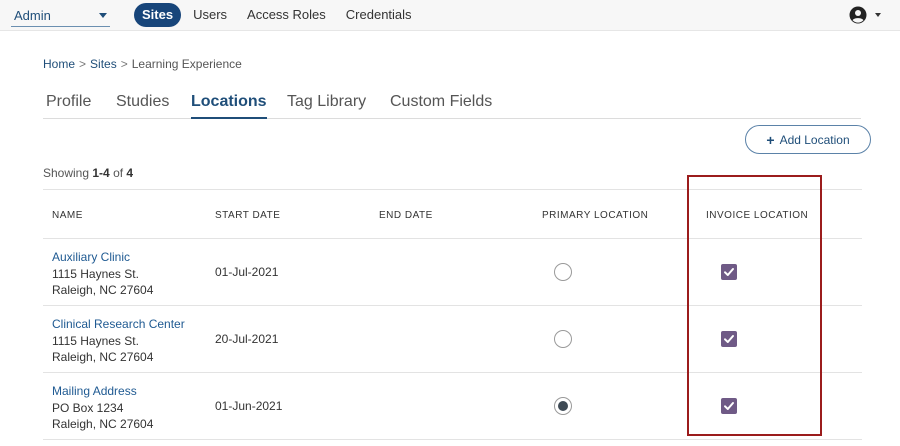 Image resolution: width=900 pixels, height=446 pixels. What do you see at coordinates (142, 104) in the screenshot?
I see `tab-studies: Studies` at bounding box center [142, 104].